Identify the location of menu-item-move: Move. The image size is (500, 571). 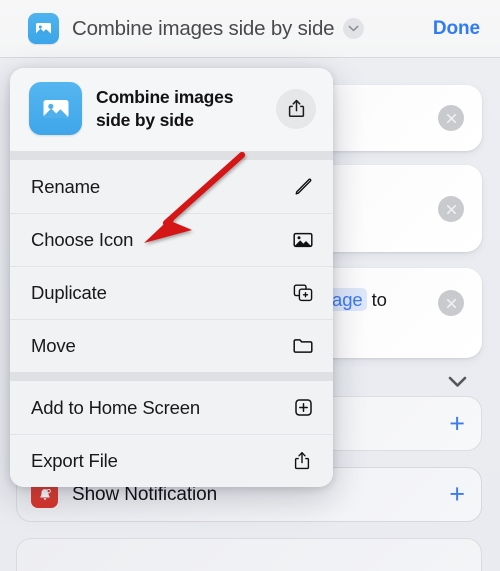
(171, 345).